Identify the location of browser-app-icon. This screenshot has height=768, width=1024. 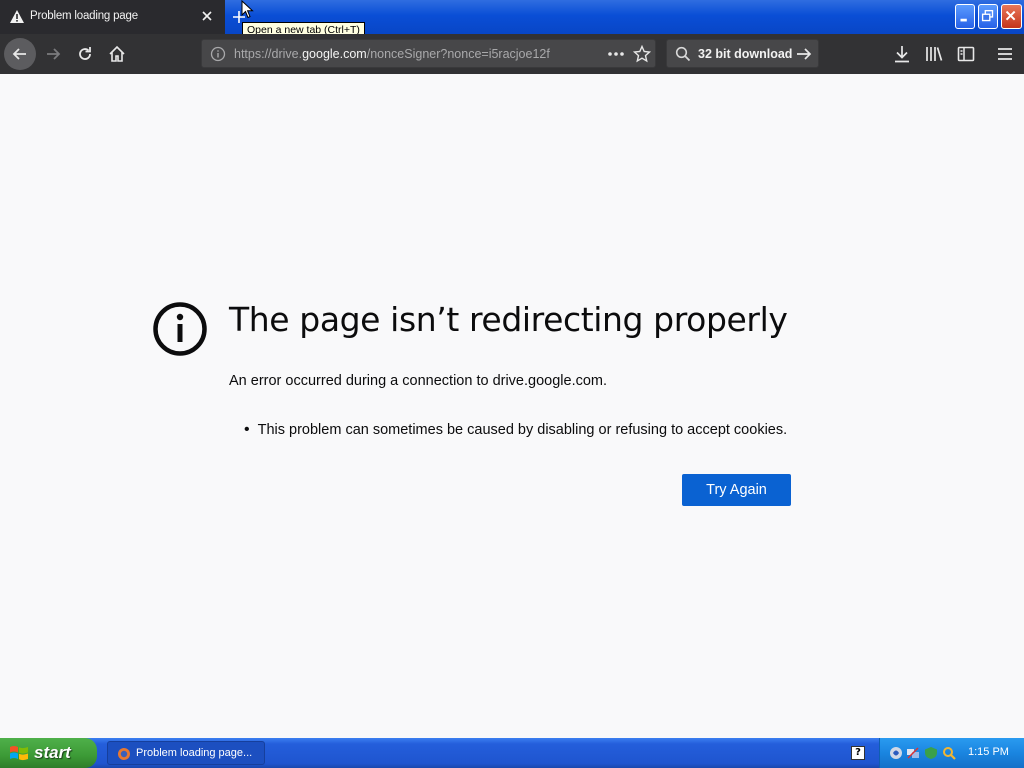
(124, 754).